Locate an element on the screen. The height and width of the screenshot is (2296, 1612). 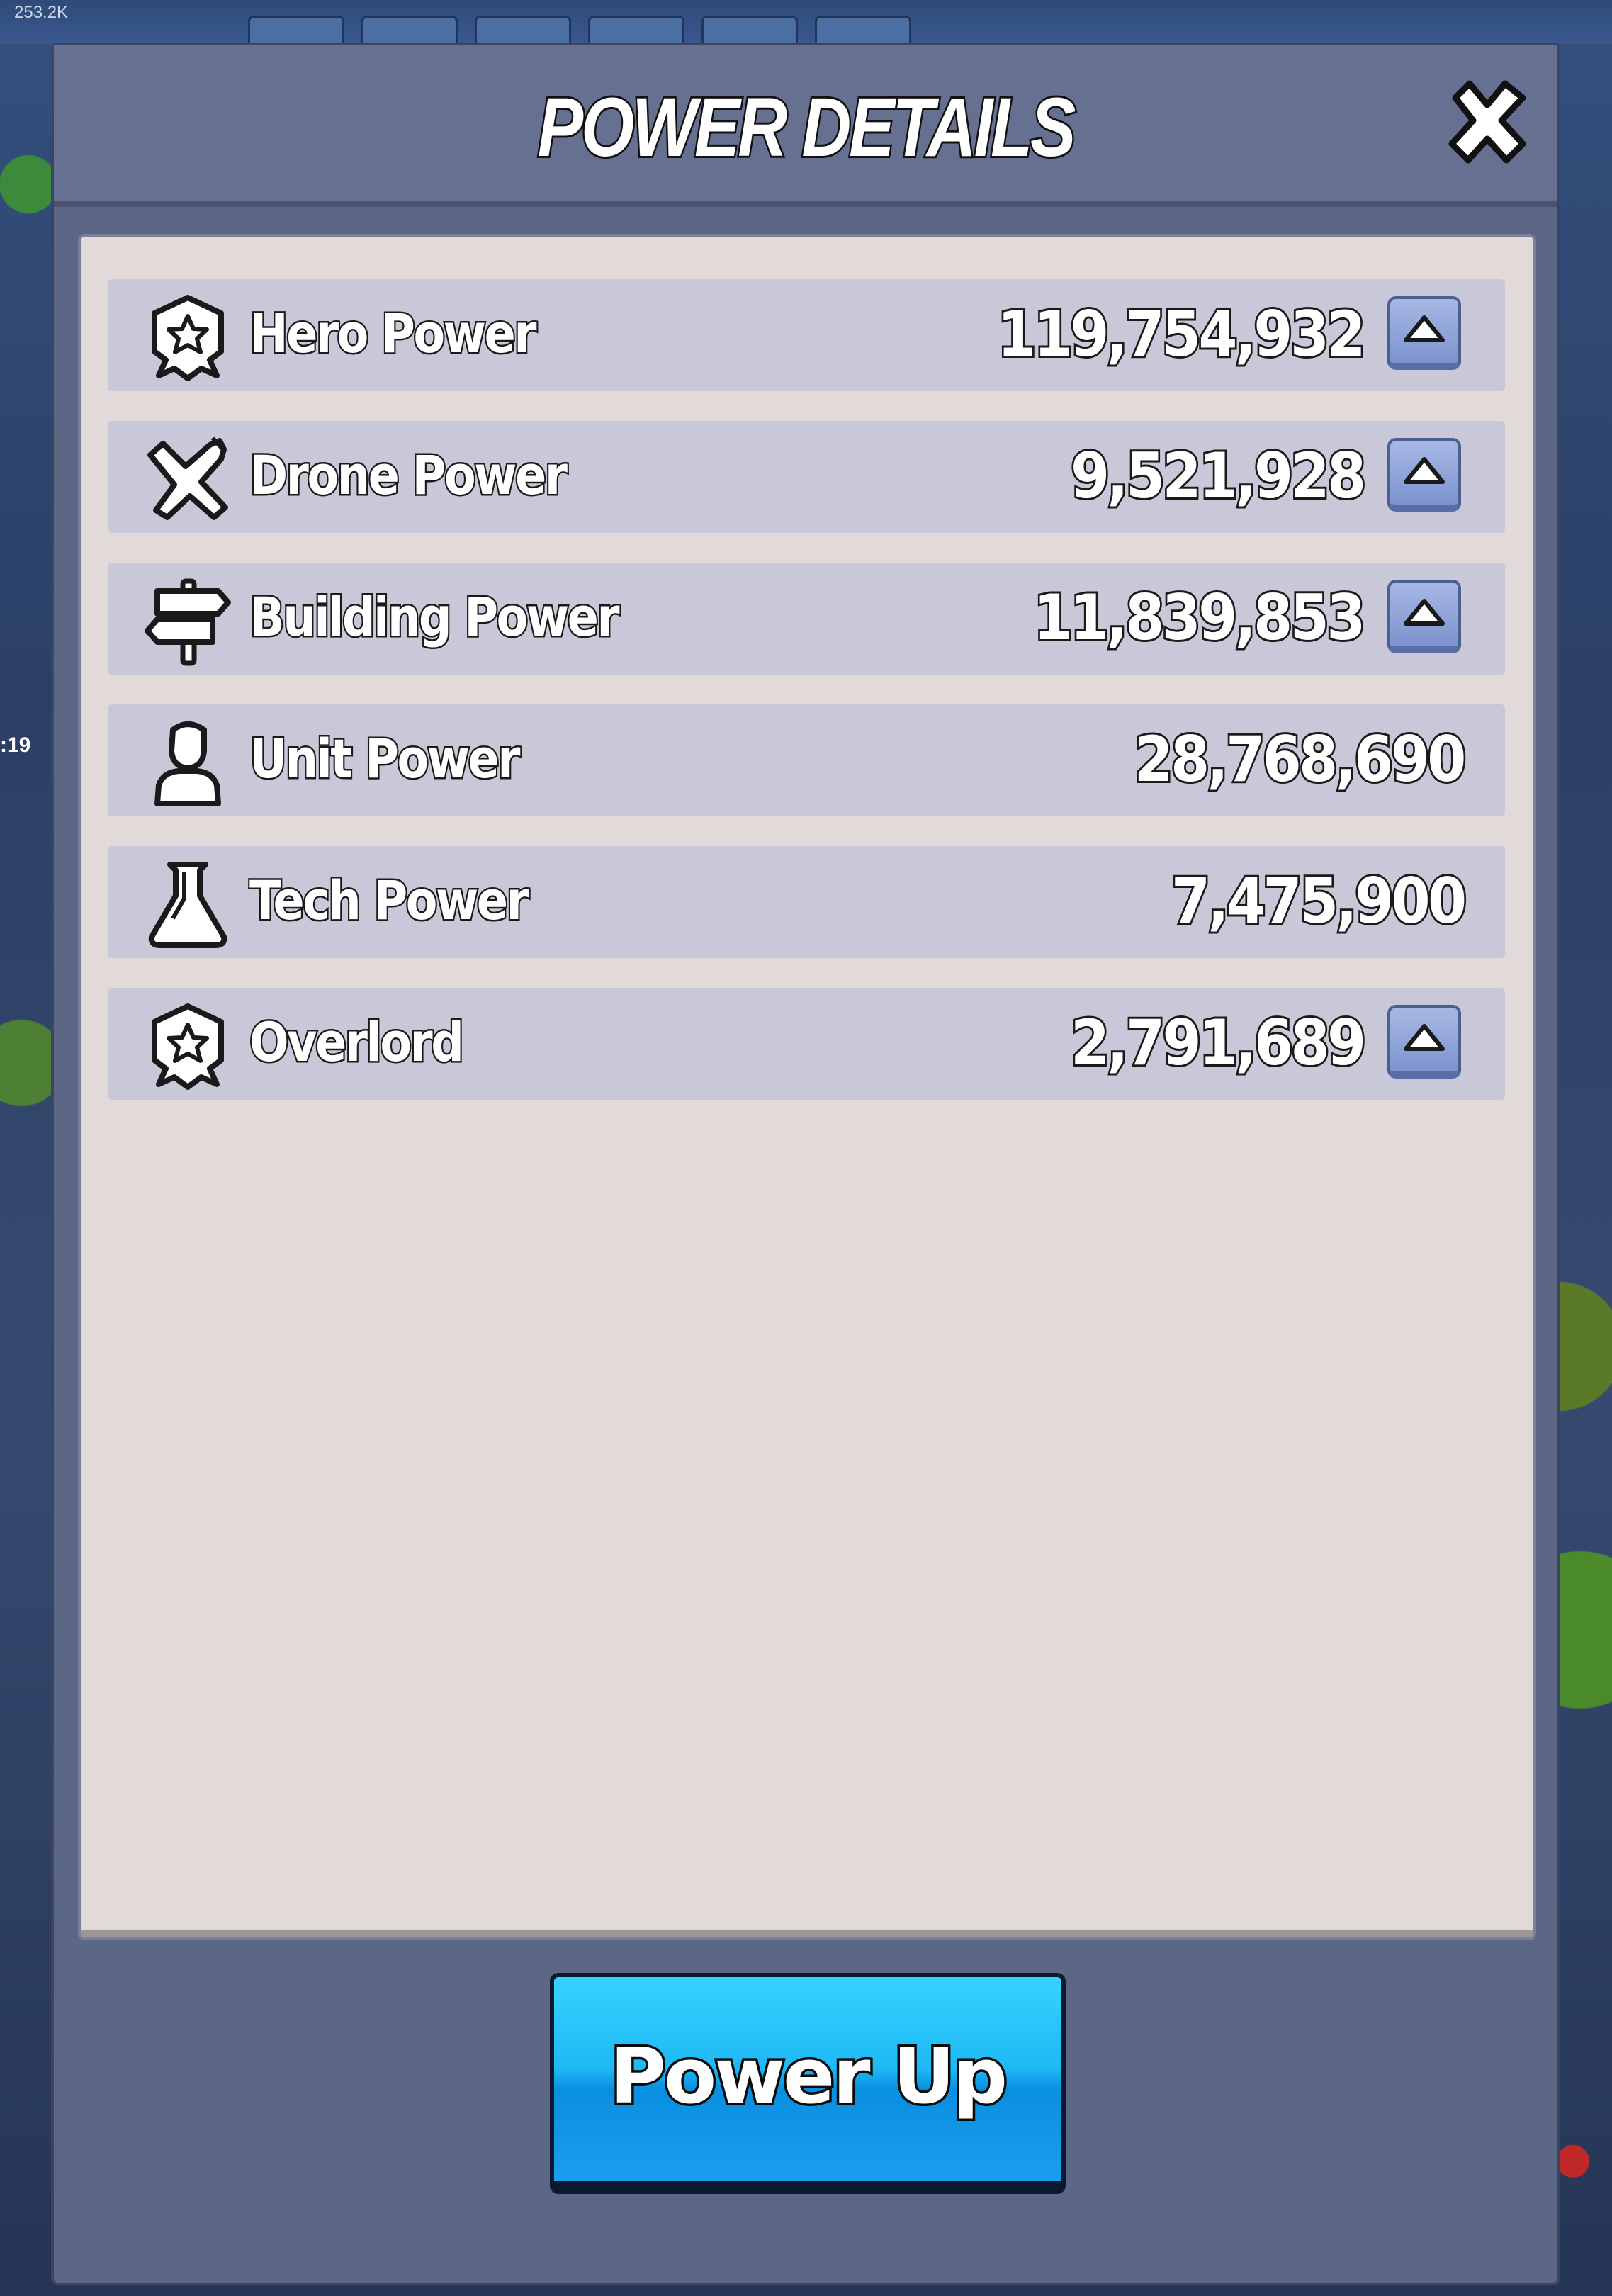
row-label: Unit Power is located at coordinates (385, 759).